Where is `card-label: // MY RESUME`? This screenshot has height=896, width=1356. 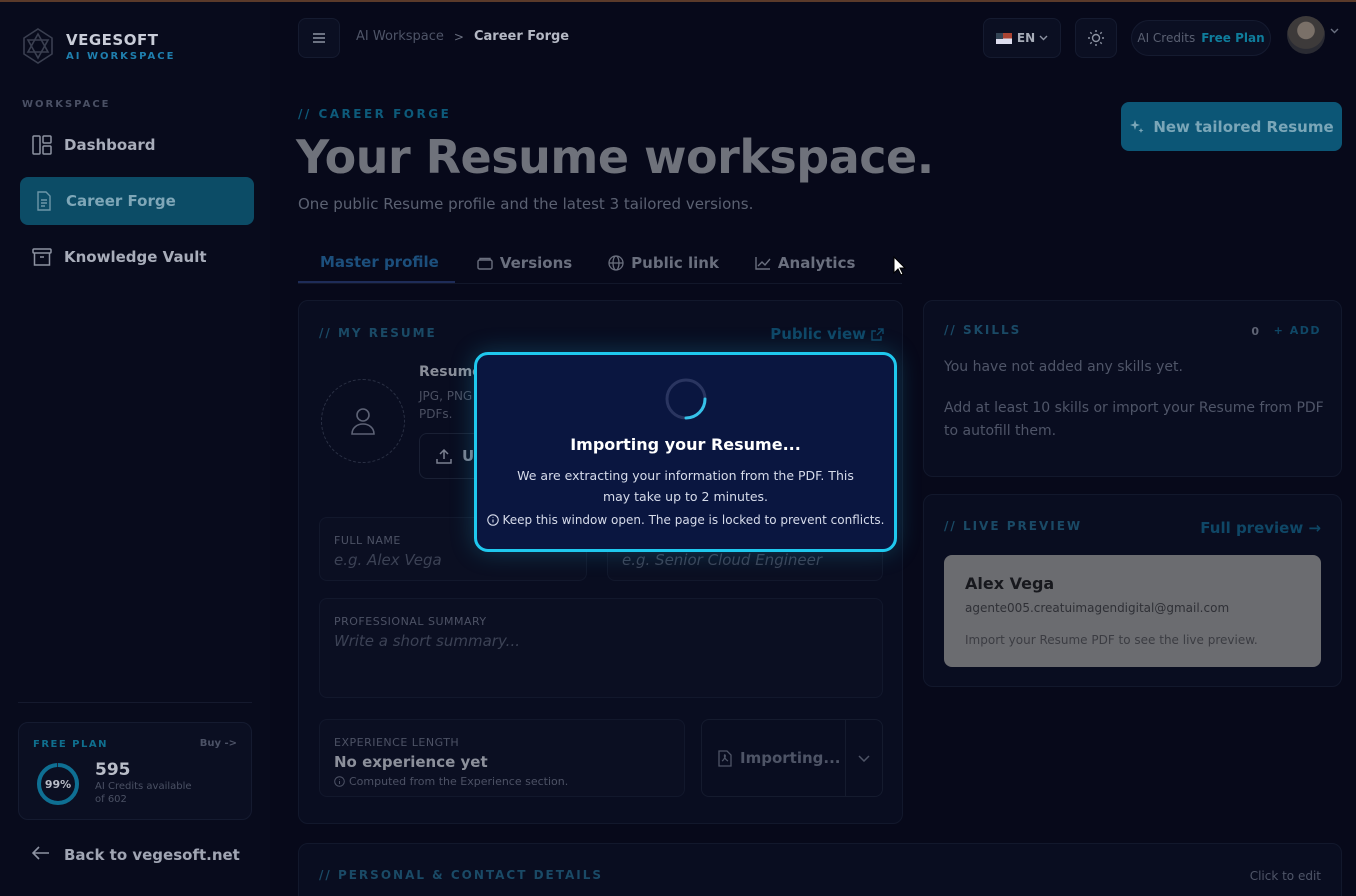 card-label: // MY RESUME is located at coordinates (378, 333).